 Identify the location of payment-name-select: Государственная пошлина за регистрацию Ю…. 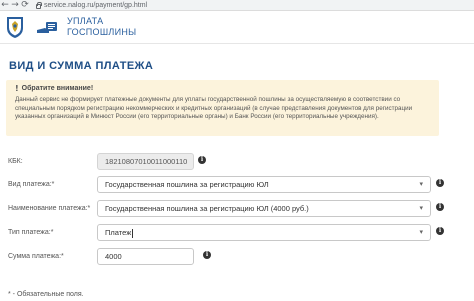
(264, 208).